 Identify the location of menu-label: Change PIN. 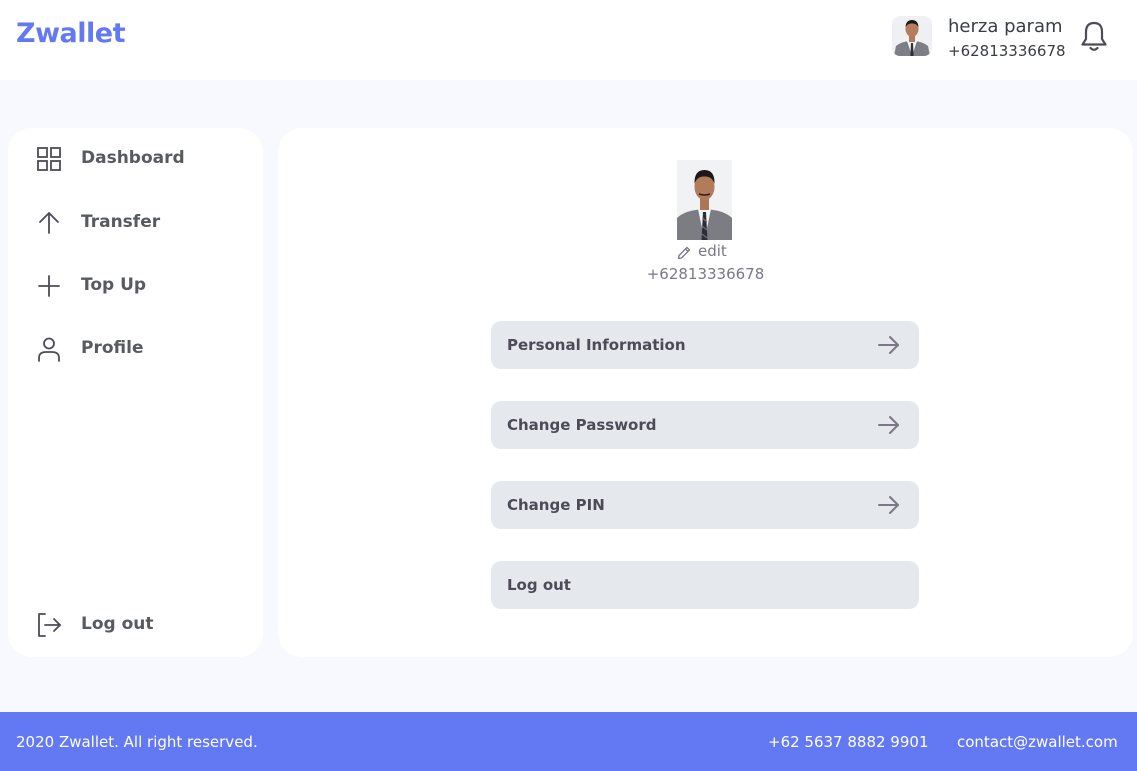
(556, 505).